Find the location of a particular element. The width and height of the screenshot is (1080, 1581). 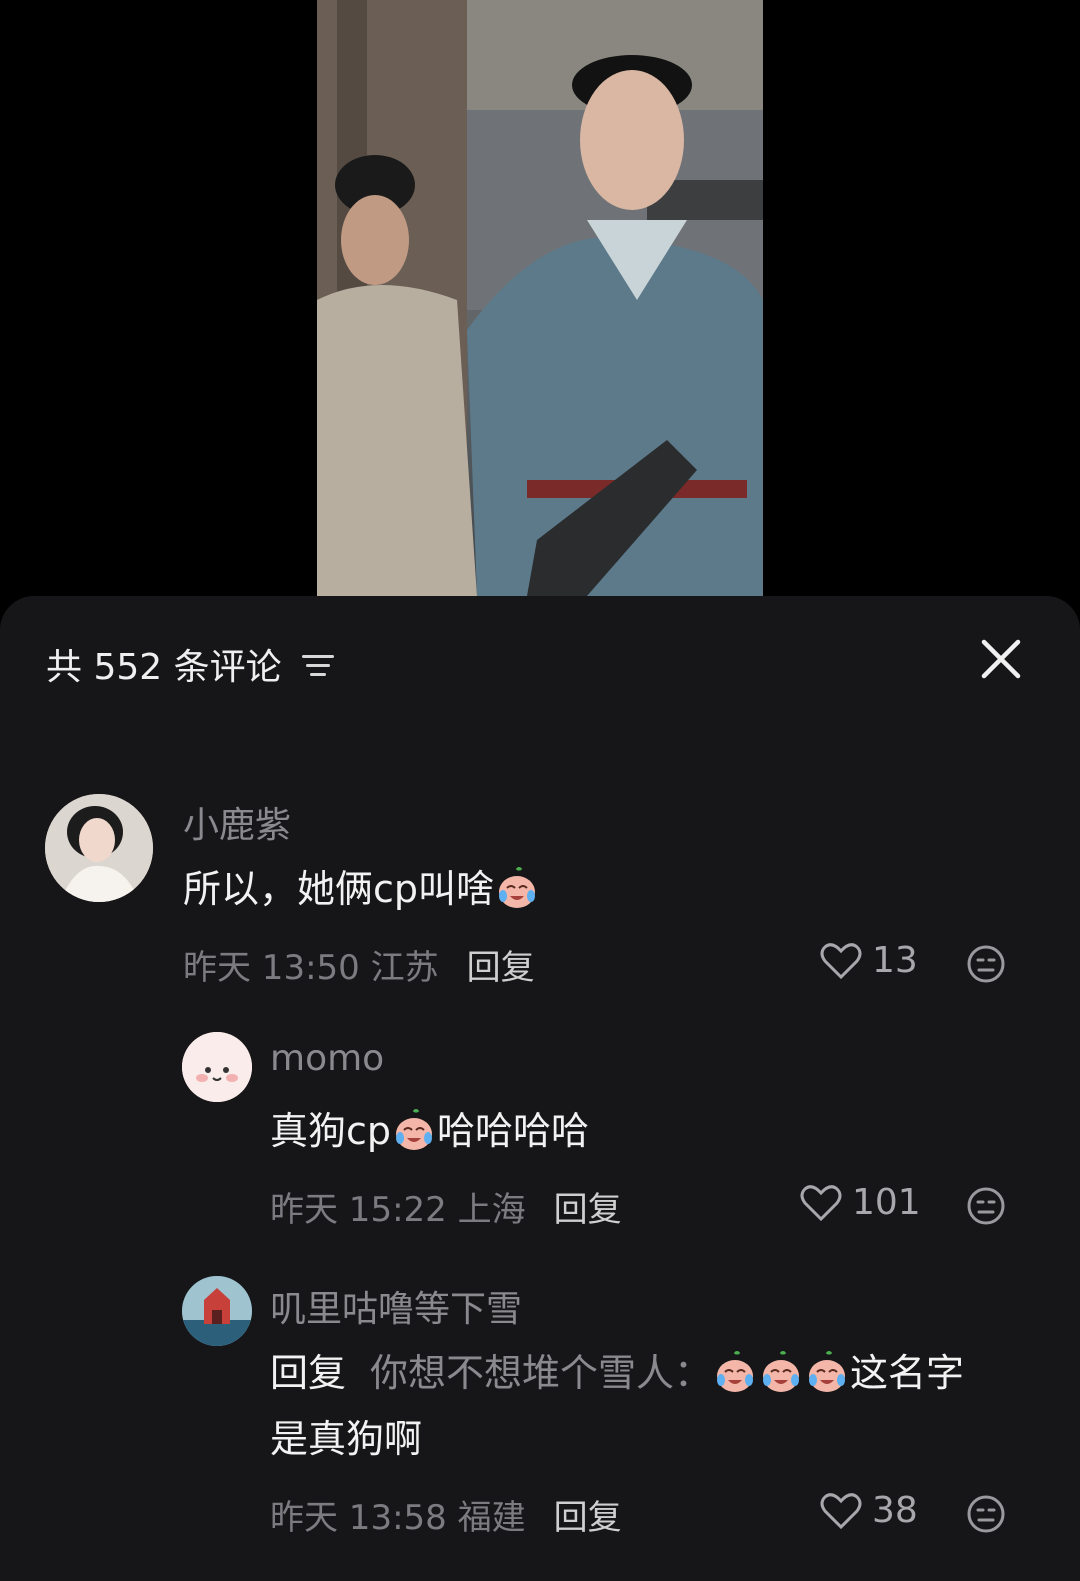

comment-username: 小鹿紫 is located at coordinates (237, 822).